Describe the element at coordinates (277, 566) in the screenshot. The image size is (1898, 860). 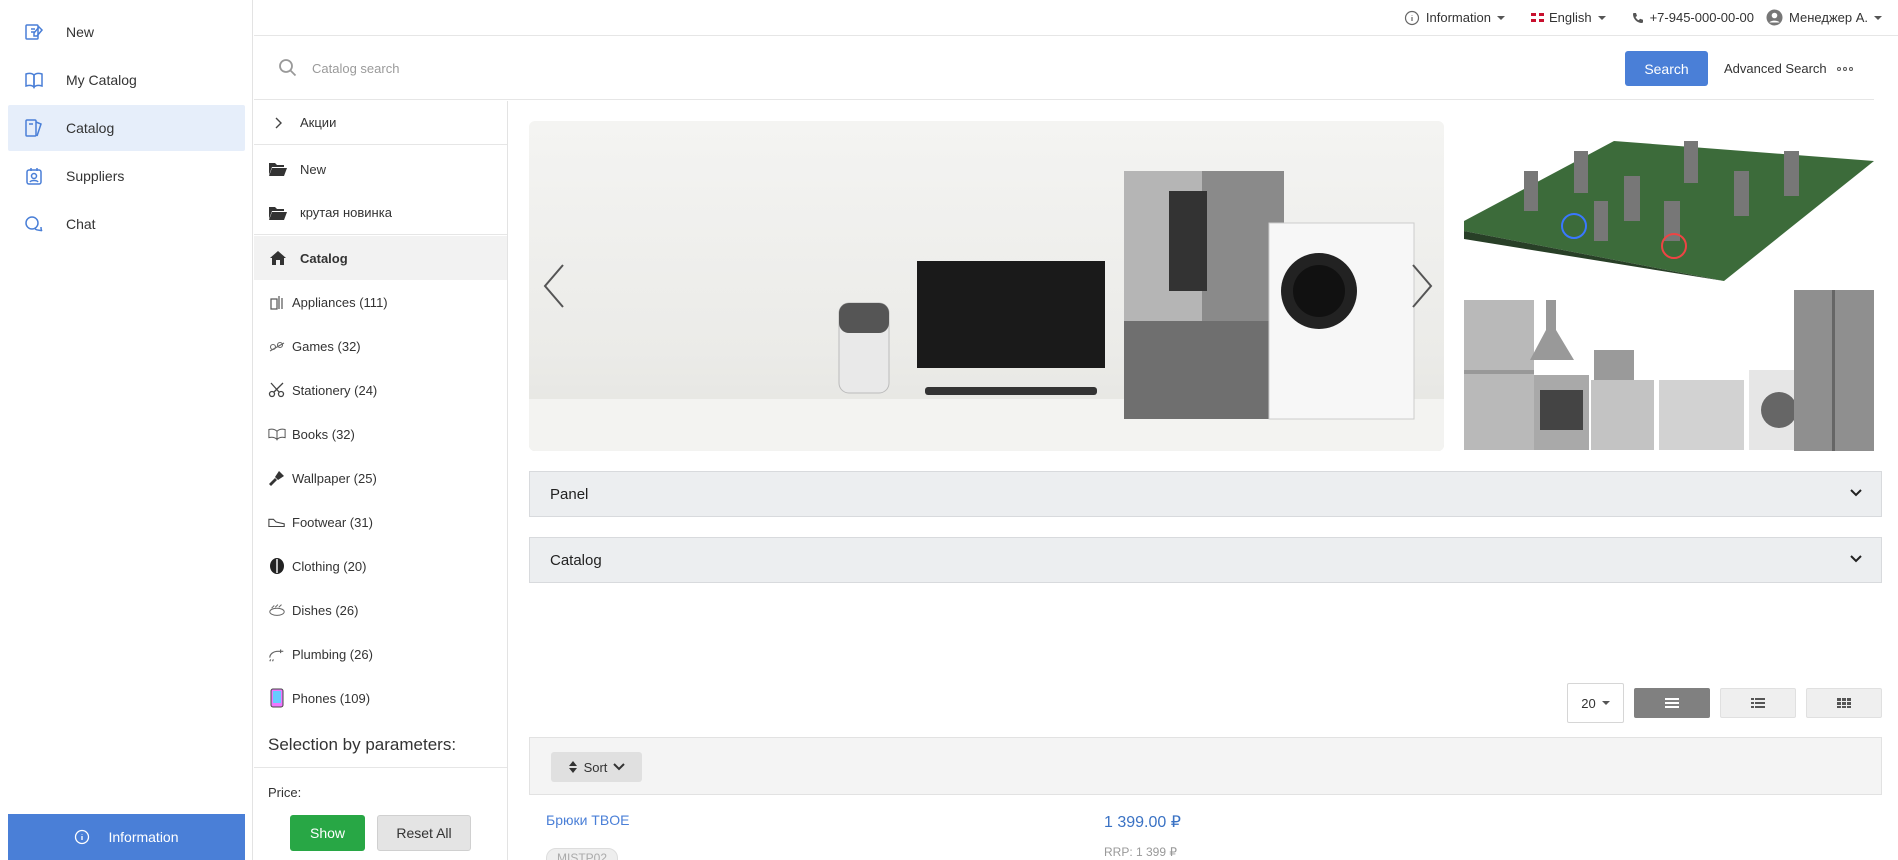
I see `clothing-icon` at that location.